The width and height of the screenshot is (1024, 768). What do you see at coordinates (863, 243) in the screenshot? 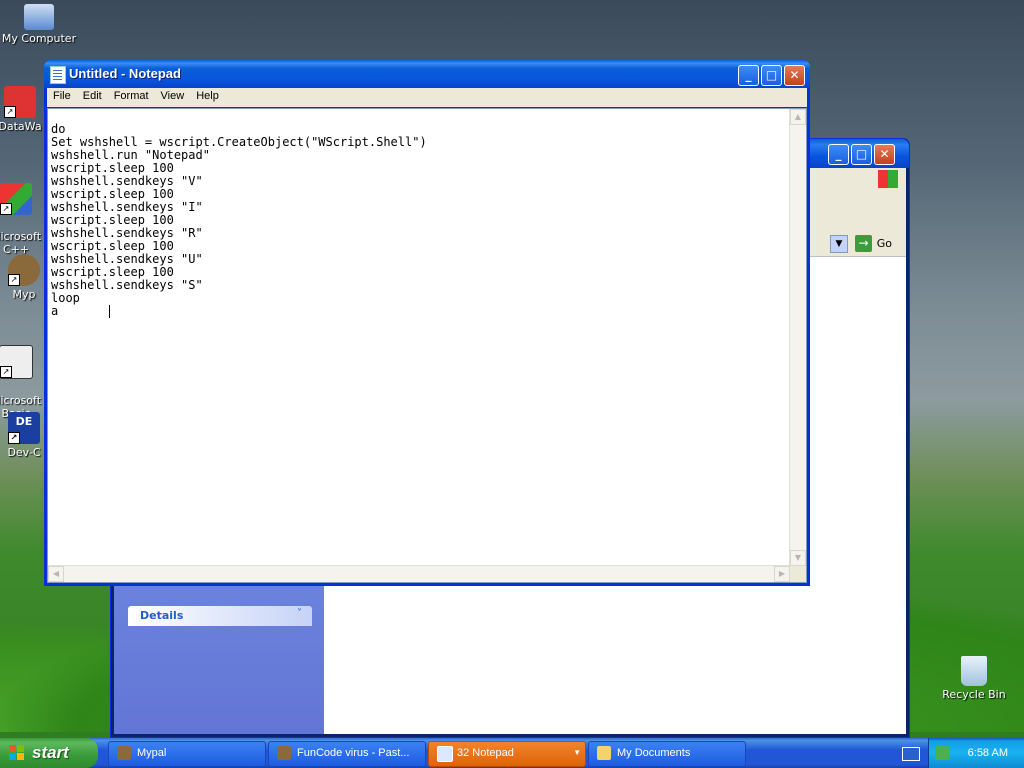
I see `go-arrow-icon: →` at bounding box center [863, 243].